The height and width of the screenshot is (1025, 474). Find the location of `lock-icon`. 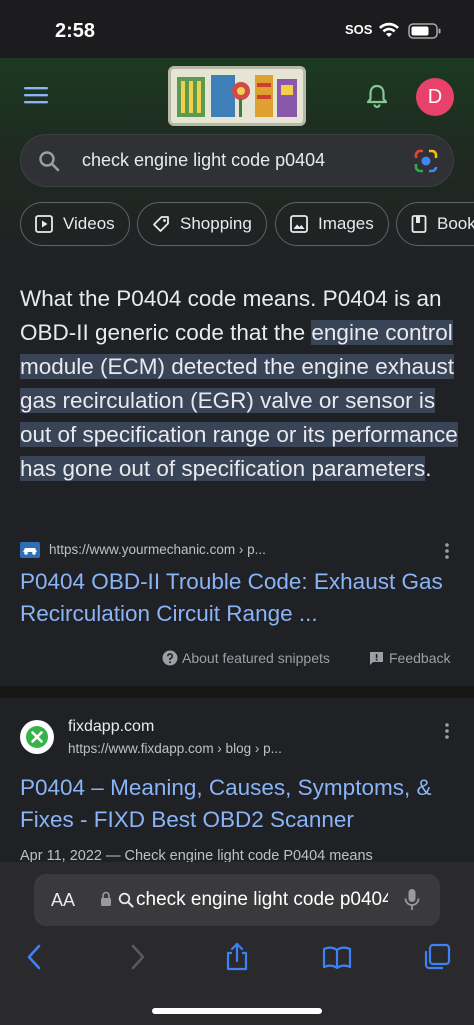

lock-icon is located at coordinates (106, 898).